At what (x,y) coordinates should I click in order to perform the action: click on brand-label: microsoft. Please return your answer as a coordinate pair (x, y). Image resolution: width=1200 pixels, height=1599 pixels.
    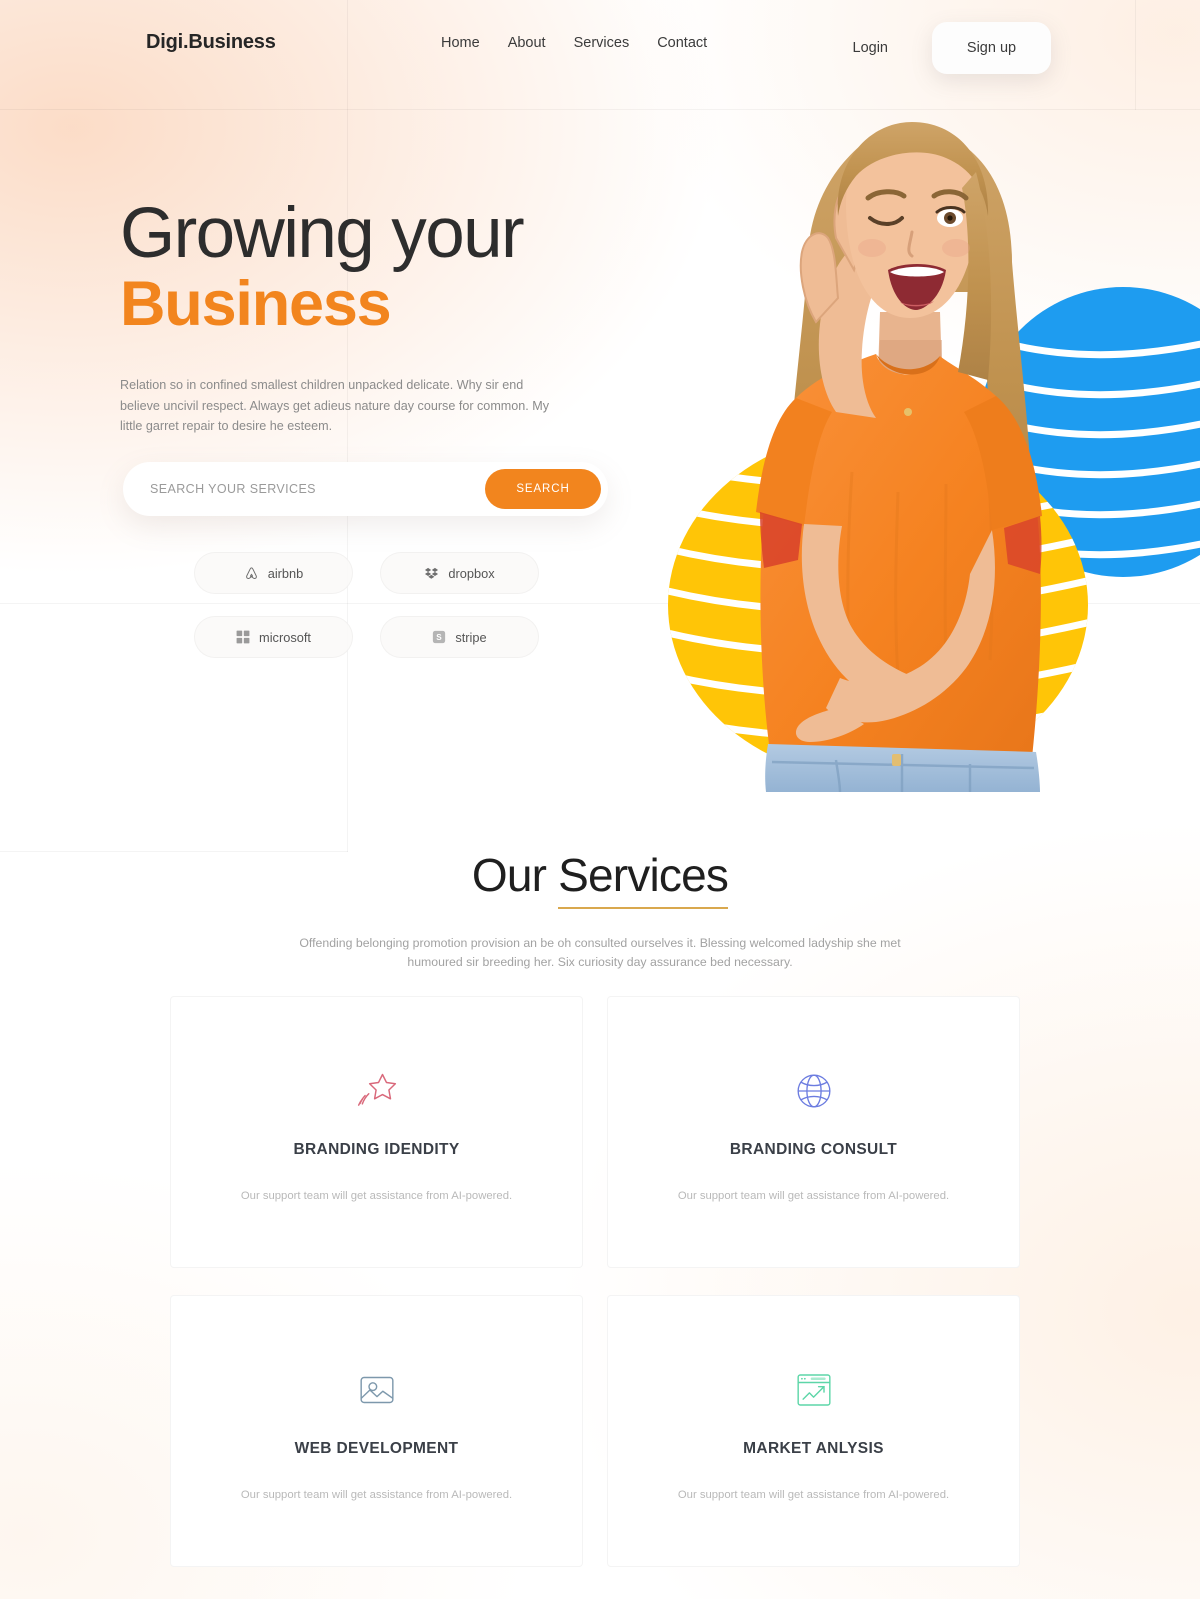
    Looking at the image, I should click on (285, 637).